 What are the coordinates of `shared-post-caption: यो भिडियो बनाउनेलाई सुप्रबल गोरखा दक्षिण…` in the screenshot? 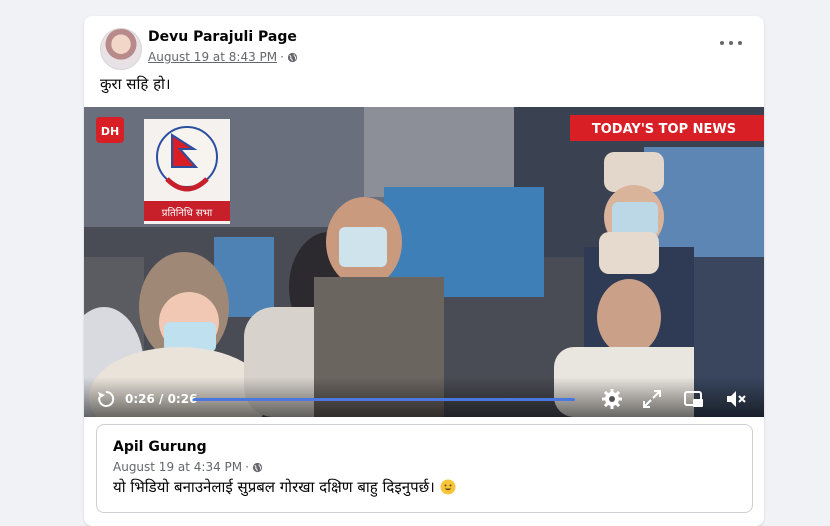 It's located at (274, 487).